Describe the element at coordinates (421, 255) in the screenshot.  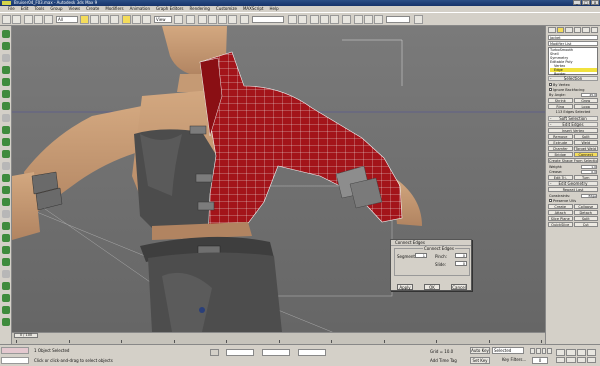
I see `segments-spinner: 1` at that location.